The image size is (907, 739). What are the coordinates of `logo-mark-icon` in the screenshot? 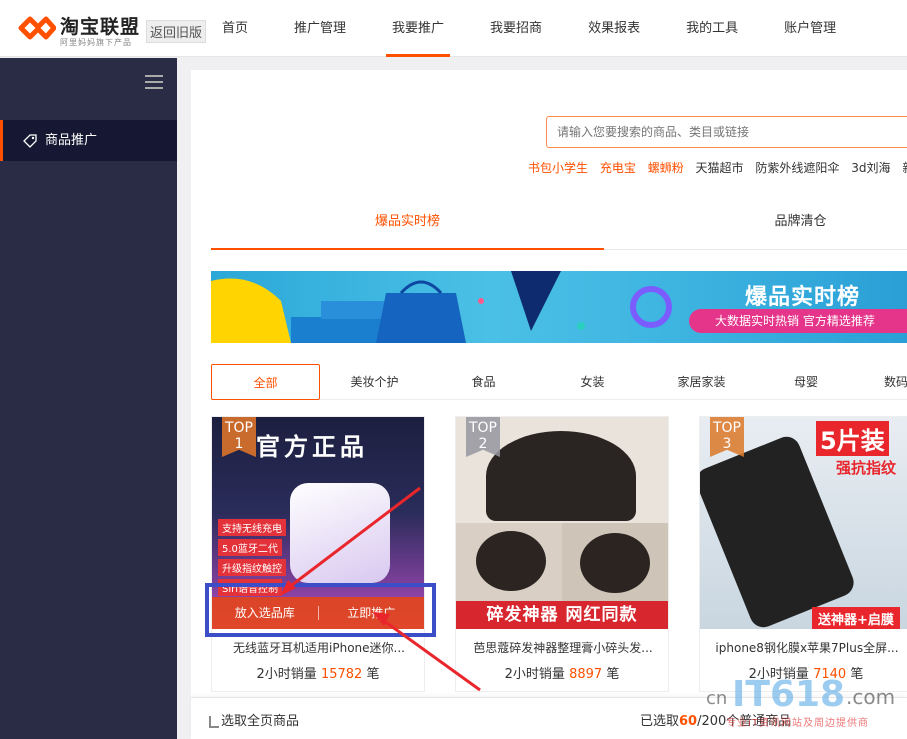 It's located at (37, 28).